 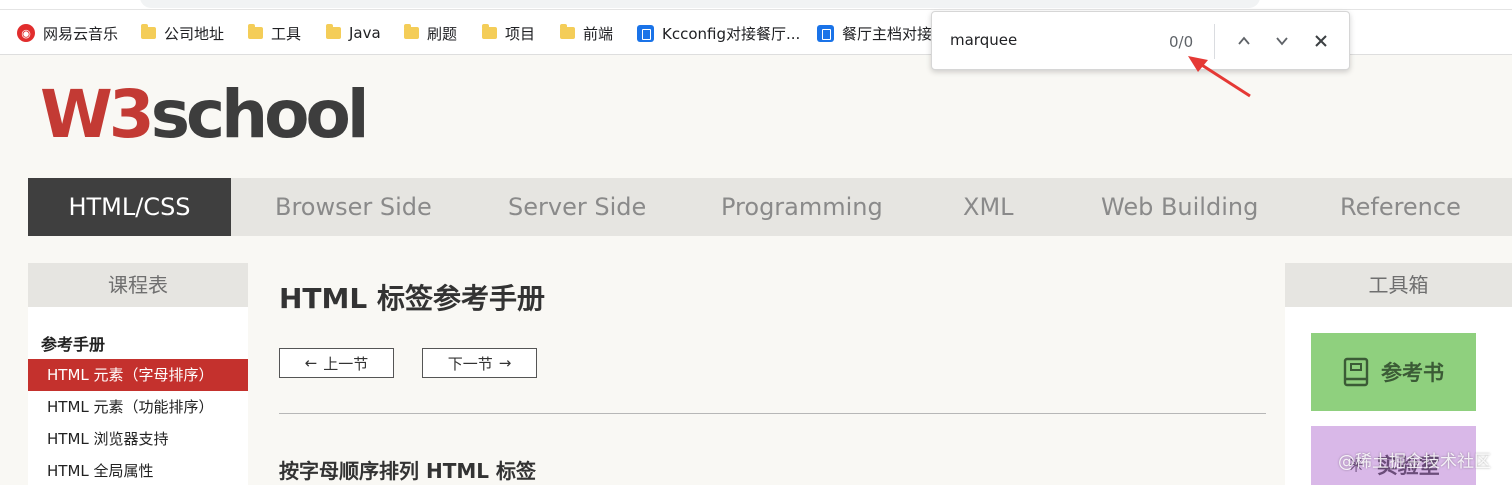 I want to click on nav-html-css: HTML/CSS, so click(x=129, y=207).